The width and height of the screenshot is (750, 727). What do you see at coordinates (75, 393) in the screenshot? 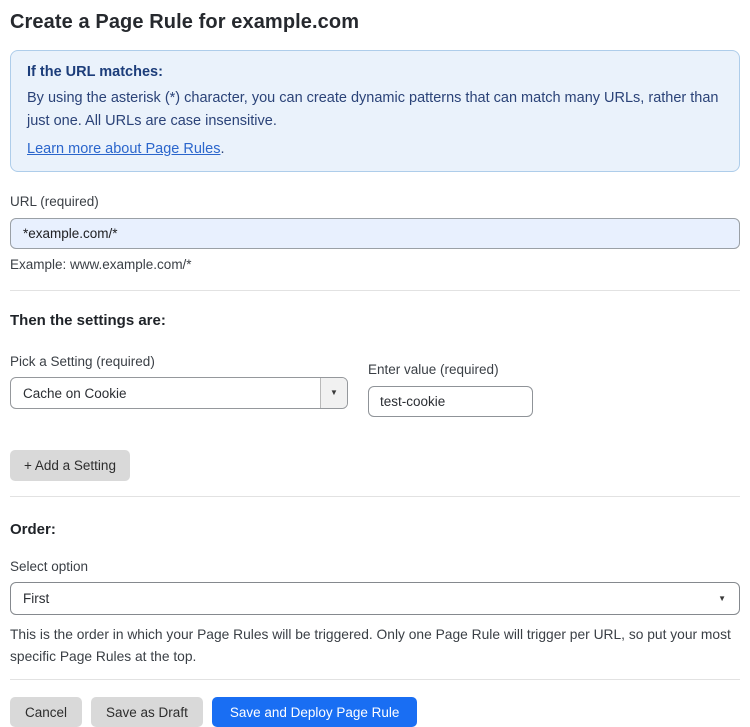
I see `setting-dropdown-value: Cache on Cookie` at bounding box center [75, 393].